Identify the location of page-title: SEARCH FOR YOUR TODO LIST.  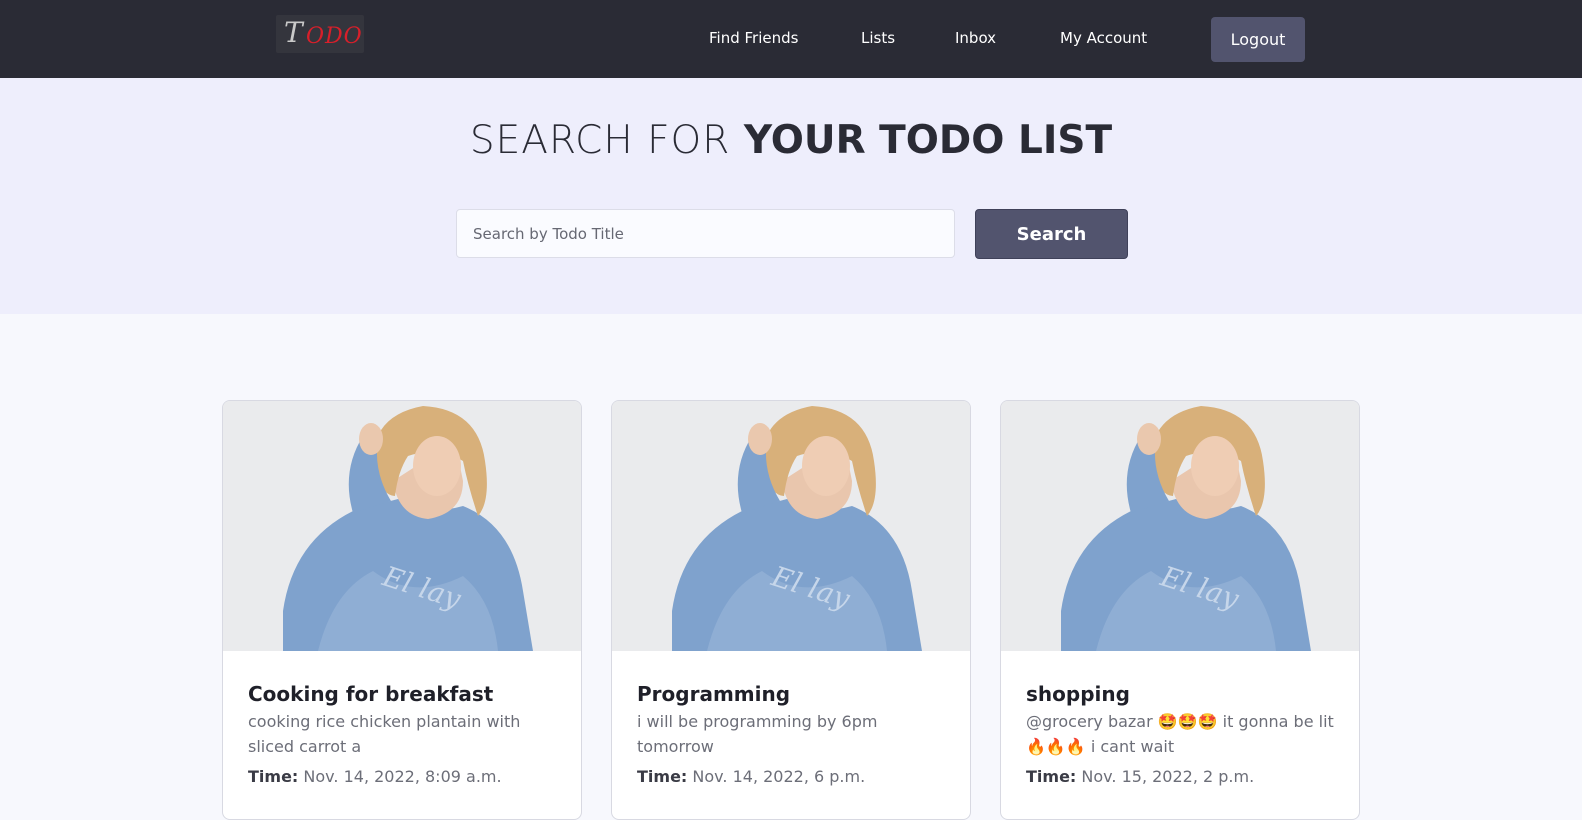
(791, 140).